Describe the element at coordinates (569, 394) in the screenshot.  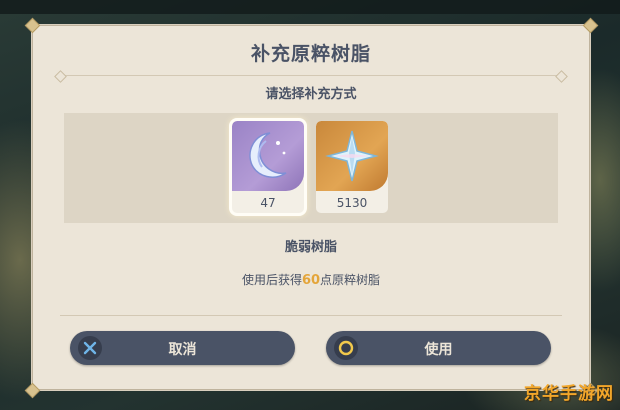
I see `site-watermark: 京华手游网` at that location.